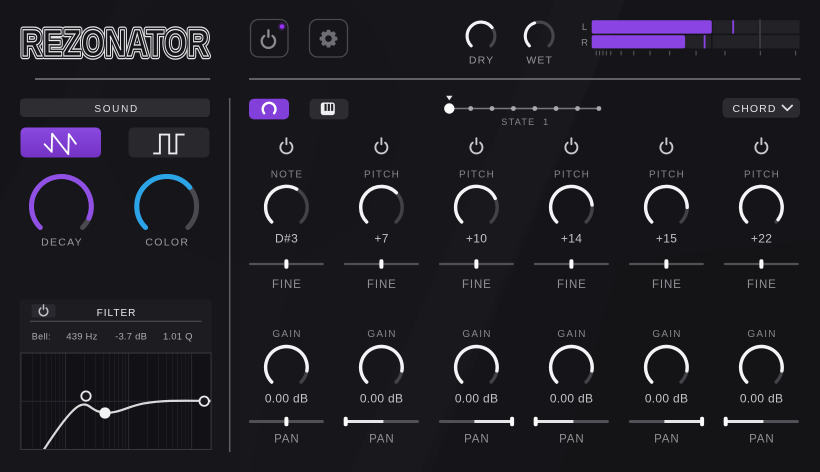 The height and width of the screenshot is (472, 820). I want to click on svg-text: +15, so click(667, 239).